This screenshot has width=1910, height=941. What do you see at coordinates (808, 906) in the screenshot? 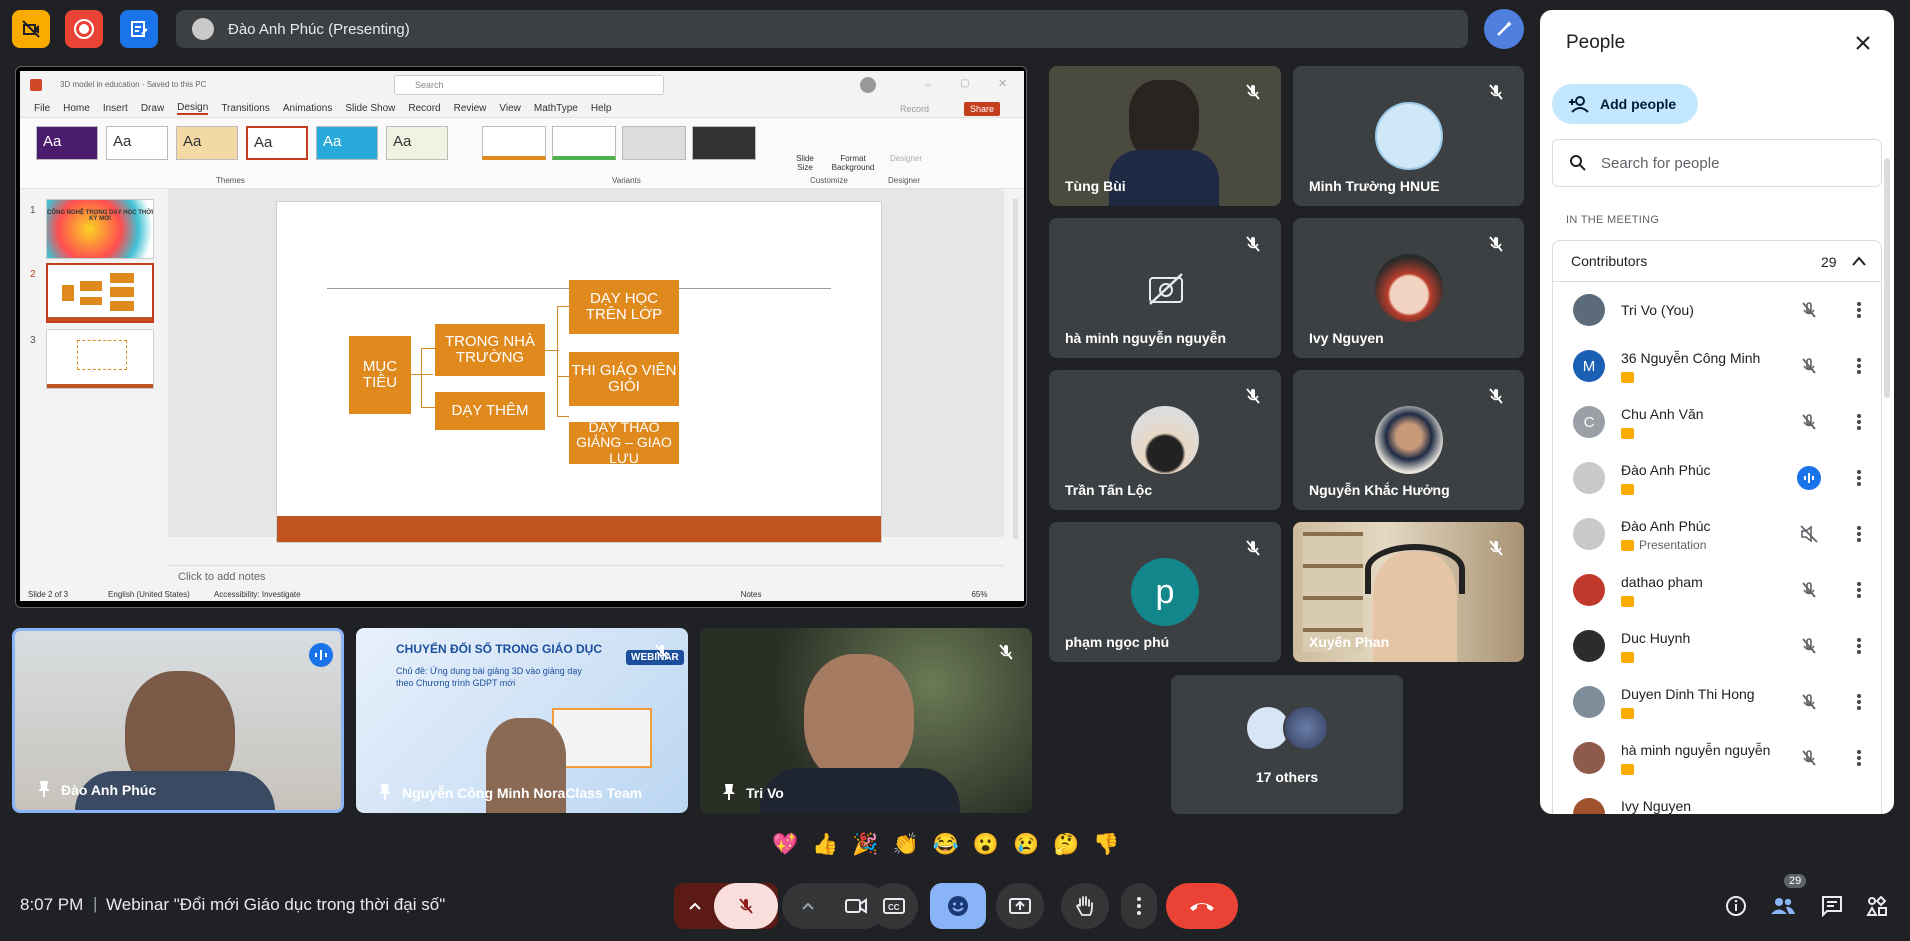
I see `camera-options-button` at bounding box center [808, 906].